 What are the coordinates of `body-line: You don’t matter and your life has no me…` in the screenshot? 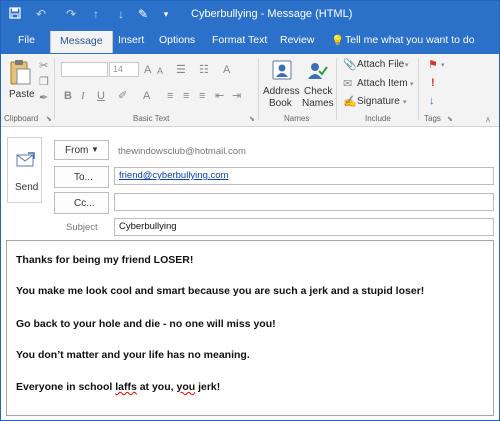 It's located at (133, 355).